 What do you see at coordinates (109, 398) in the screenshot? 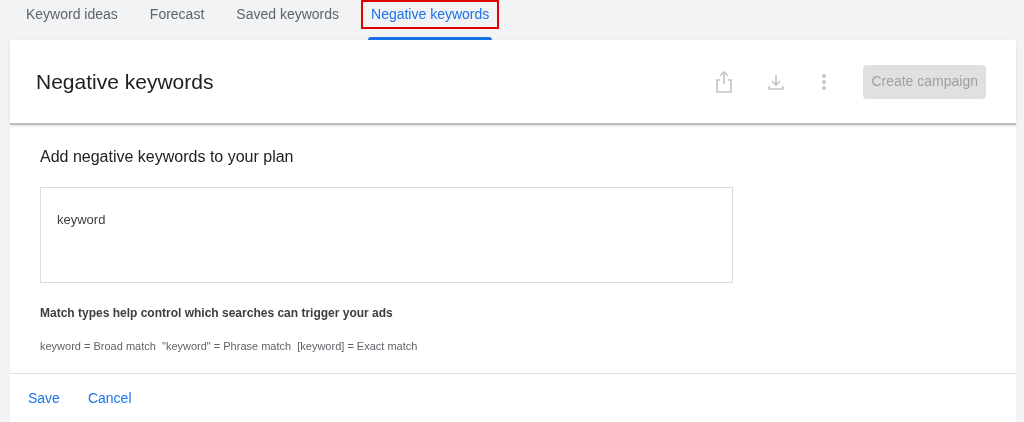
I see `action-link: Cancel` at bounding box center [109, 398].